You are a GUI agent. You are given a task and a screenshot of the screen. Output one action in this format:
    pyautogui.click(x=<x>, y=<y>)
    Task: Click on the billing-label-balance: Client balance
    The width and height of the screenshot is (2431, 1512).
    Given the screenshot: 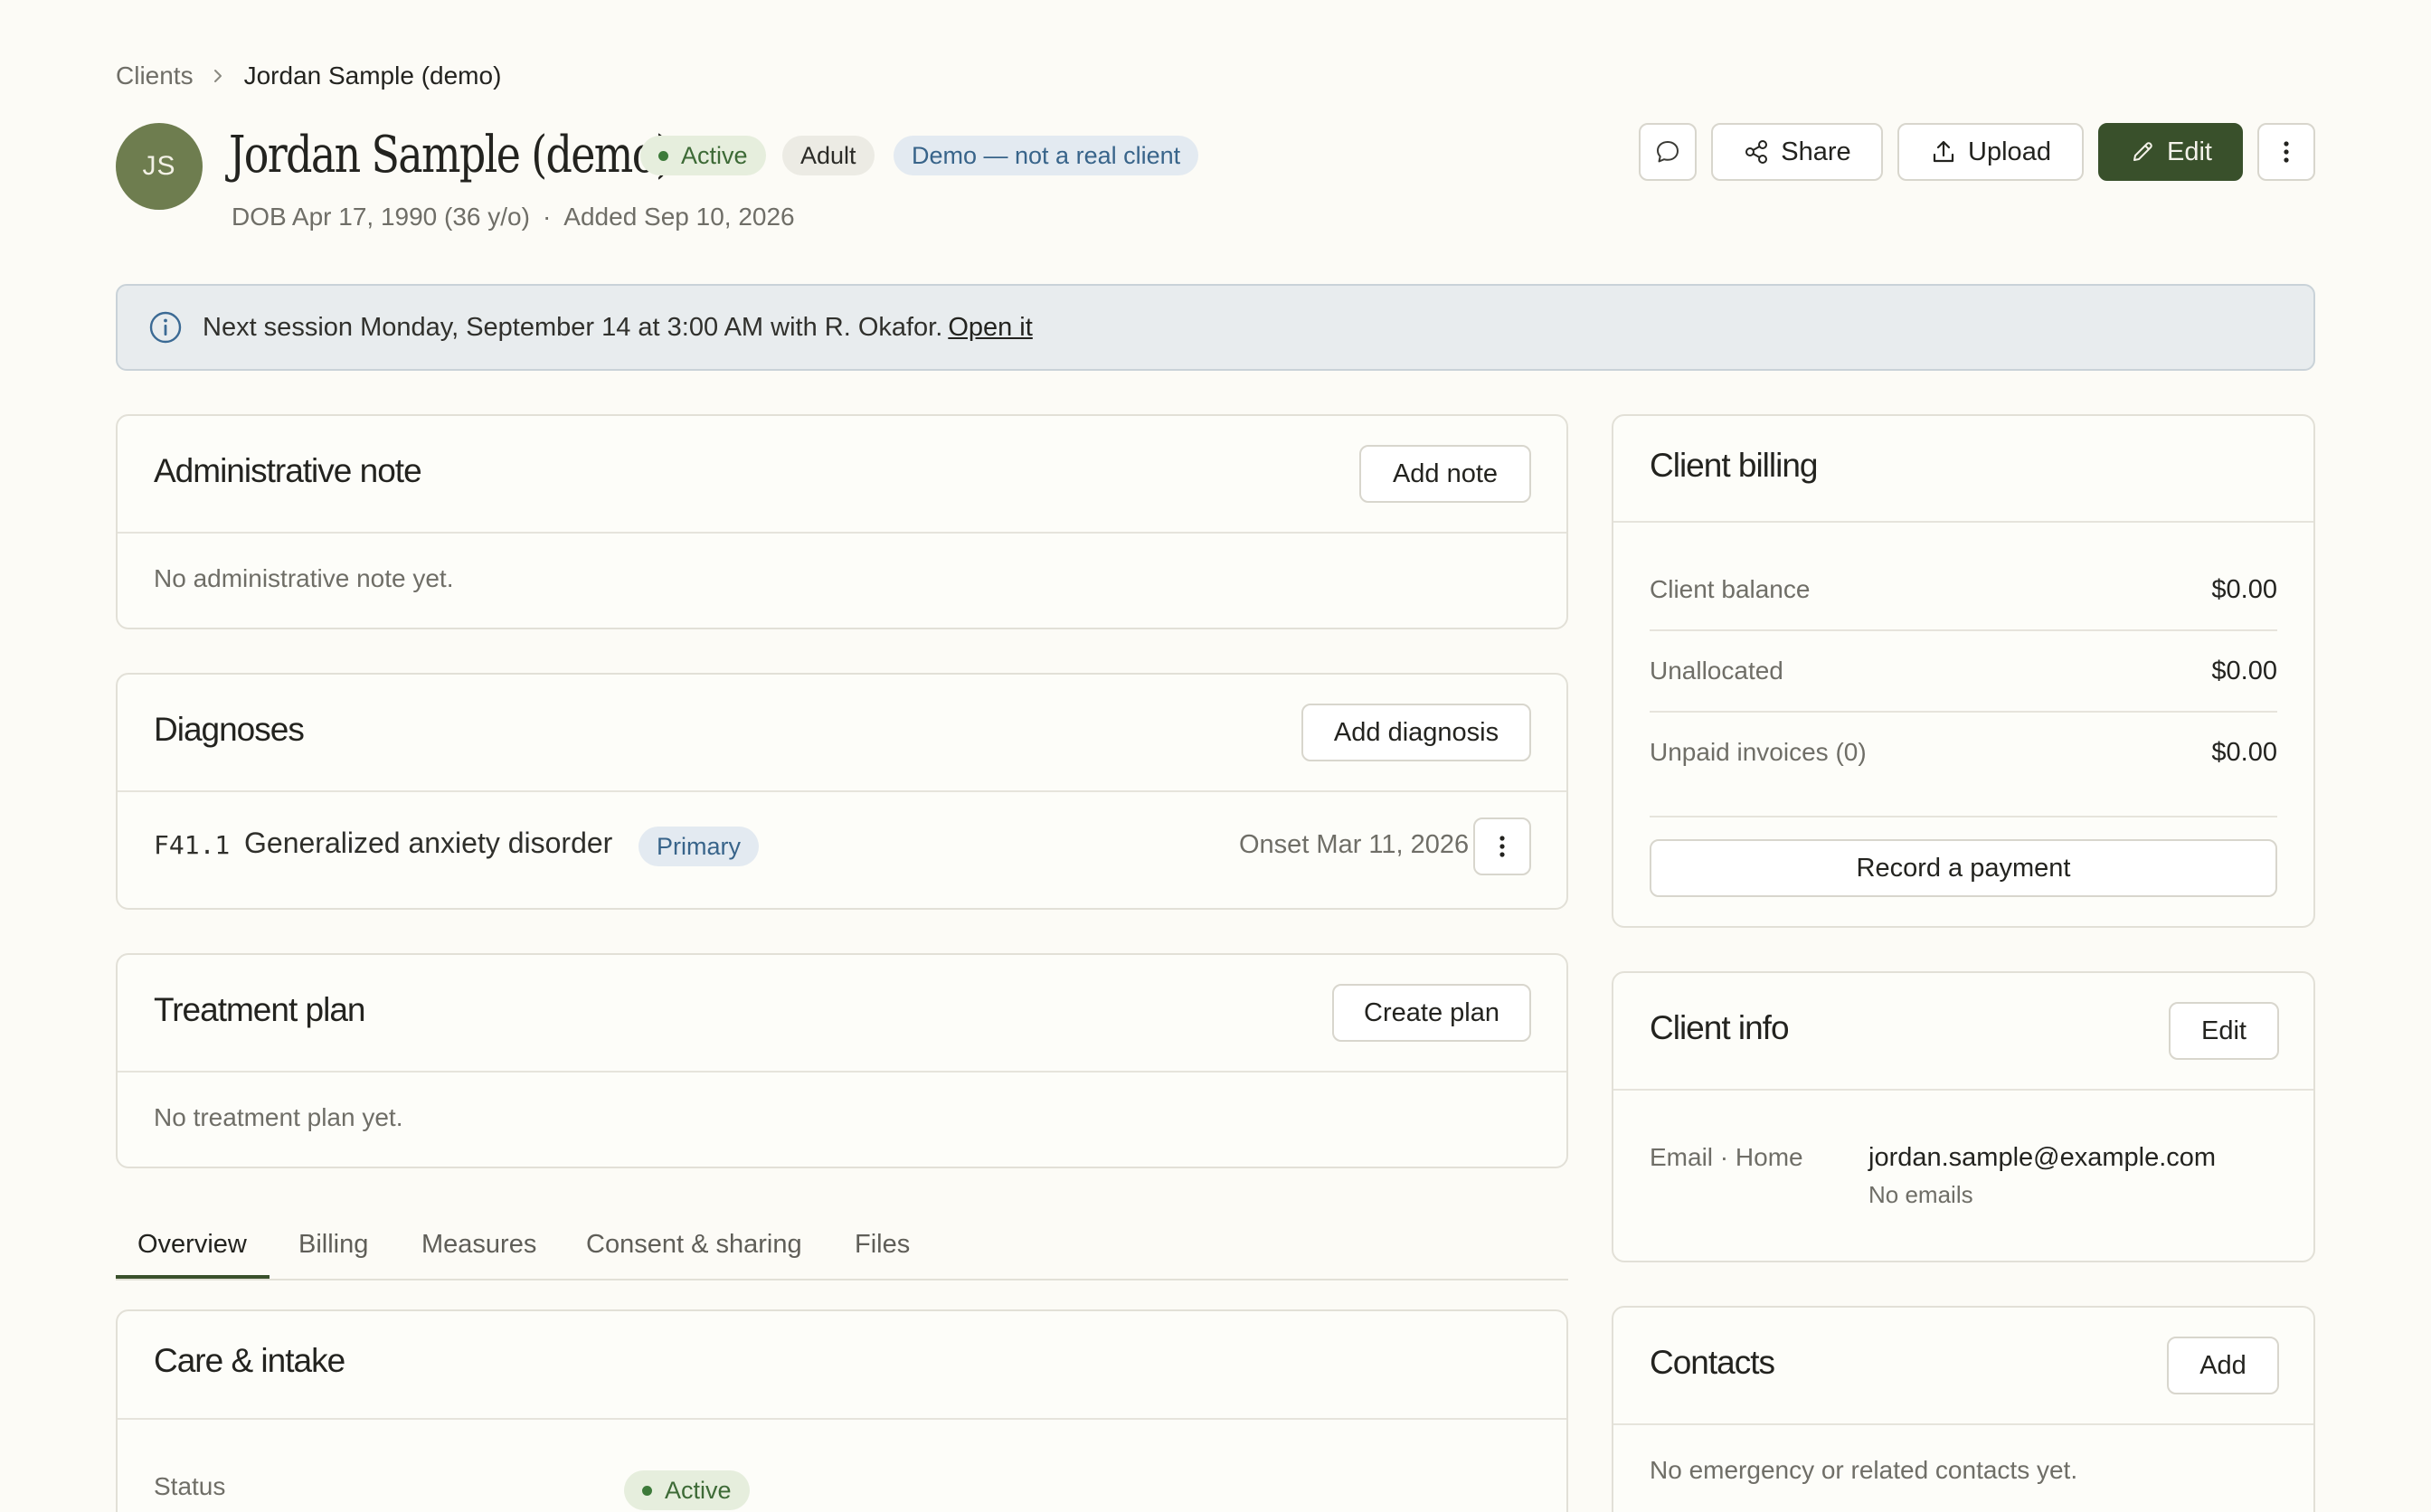 What is the action you would take?
    pyautogui.click(x=1730, y=589)
    